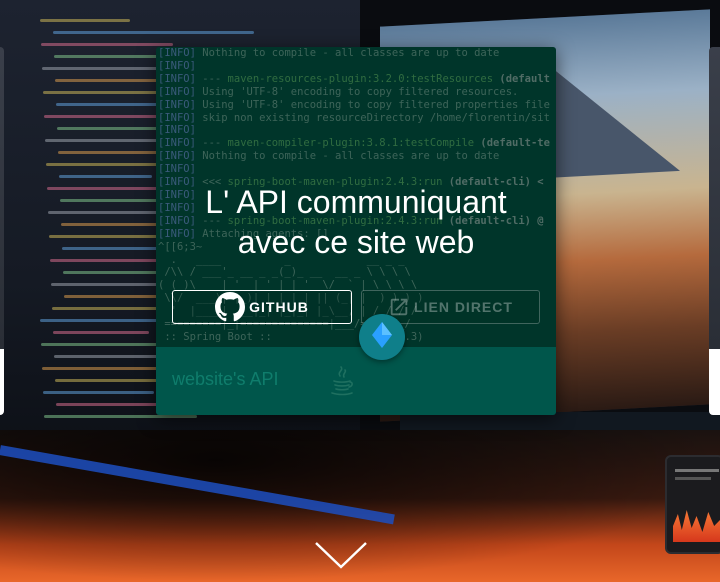  What do you see at coordinates (696, 526) in the screenshot?
I see `phone-waveform` at bounding box center [696, 526].